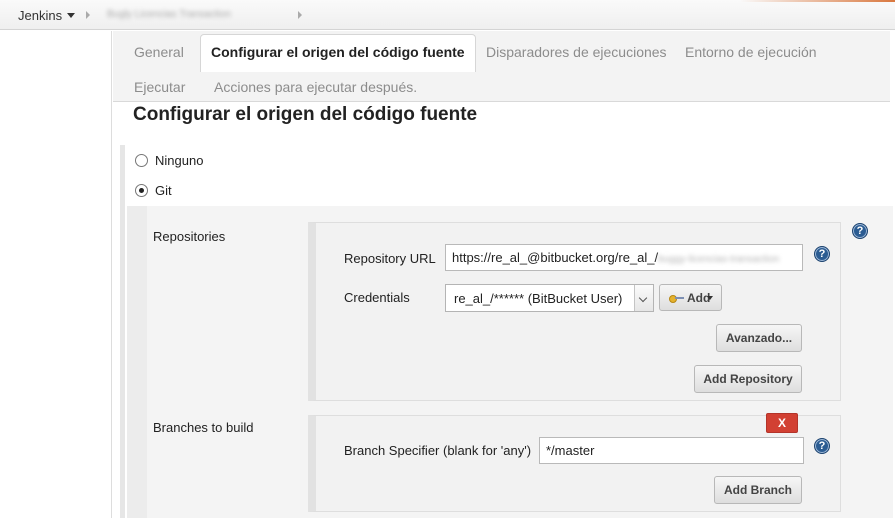 The image size is (895, 518). Describe the element at coordinates (159, 52) in the screenshot. I see `tab-general: General` at that location.